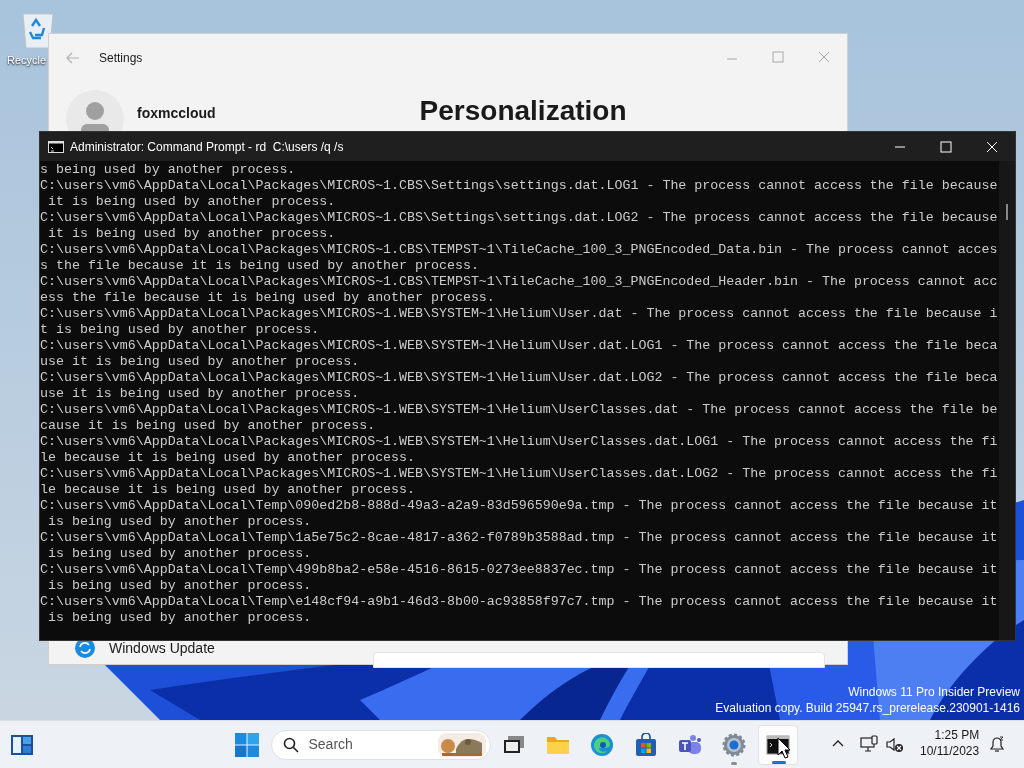 The height and width of the screenshot is (768, 1024). Describe the element at coordinates (246, 744) in the screenshot. I see `windows-logo-icon` at that location.